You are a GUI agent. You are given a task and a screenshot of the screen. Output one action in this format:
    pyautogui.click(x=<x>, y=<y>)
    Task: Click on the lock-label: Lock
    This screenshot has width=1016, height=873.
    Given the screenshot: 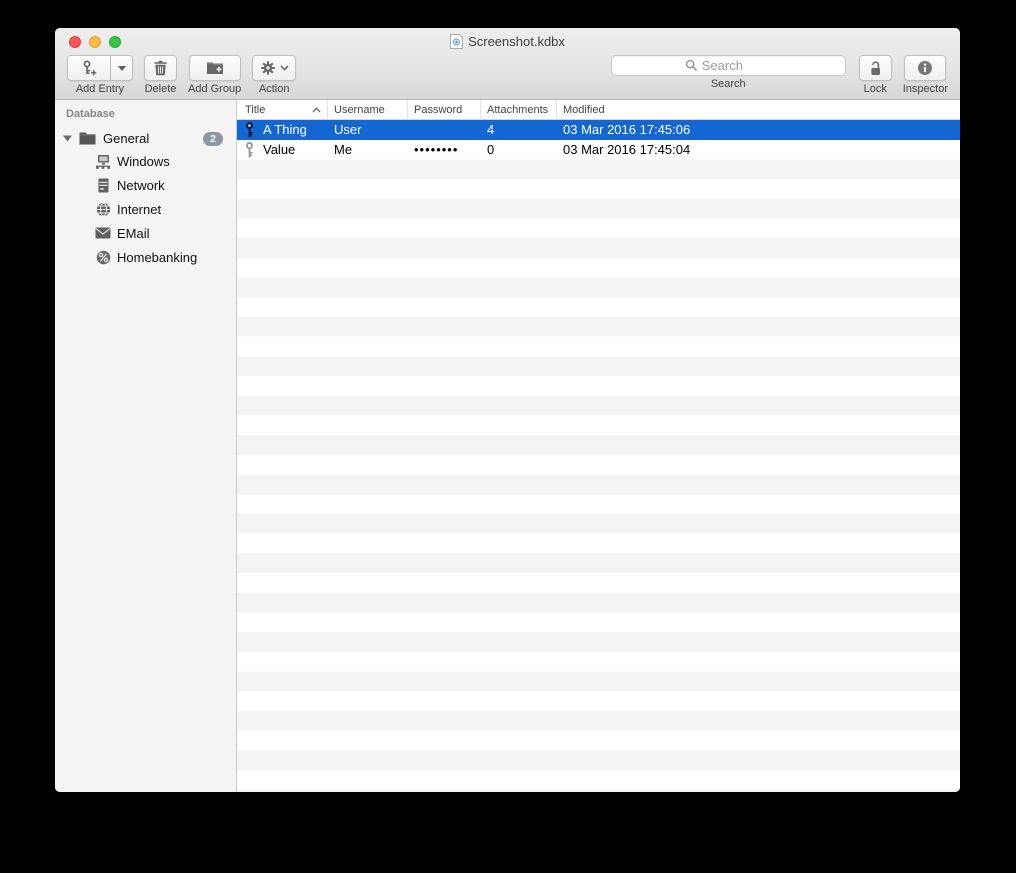 What is the action you would take?
    pyautogui.click(x=875, y=89)
    